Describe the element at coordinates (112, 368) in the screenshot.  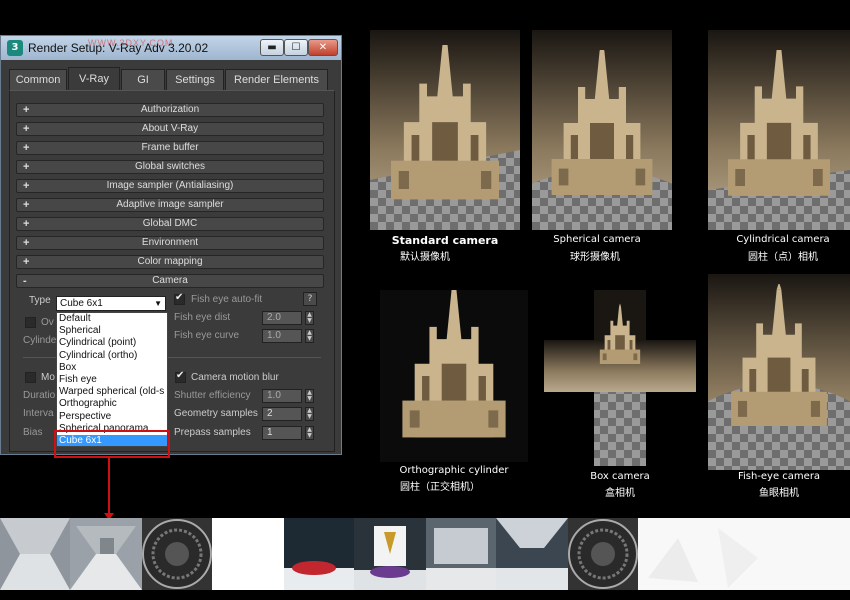
I see `option-box: Box` at that location.